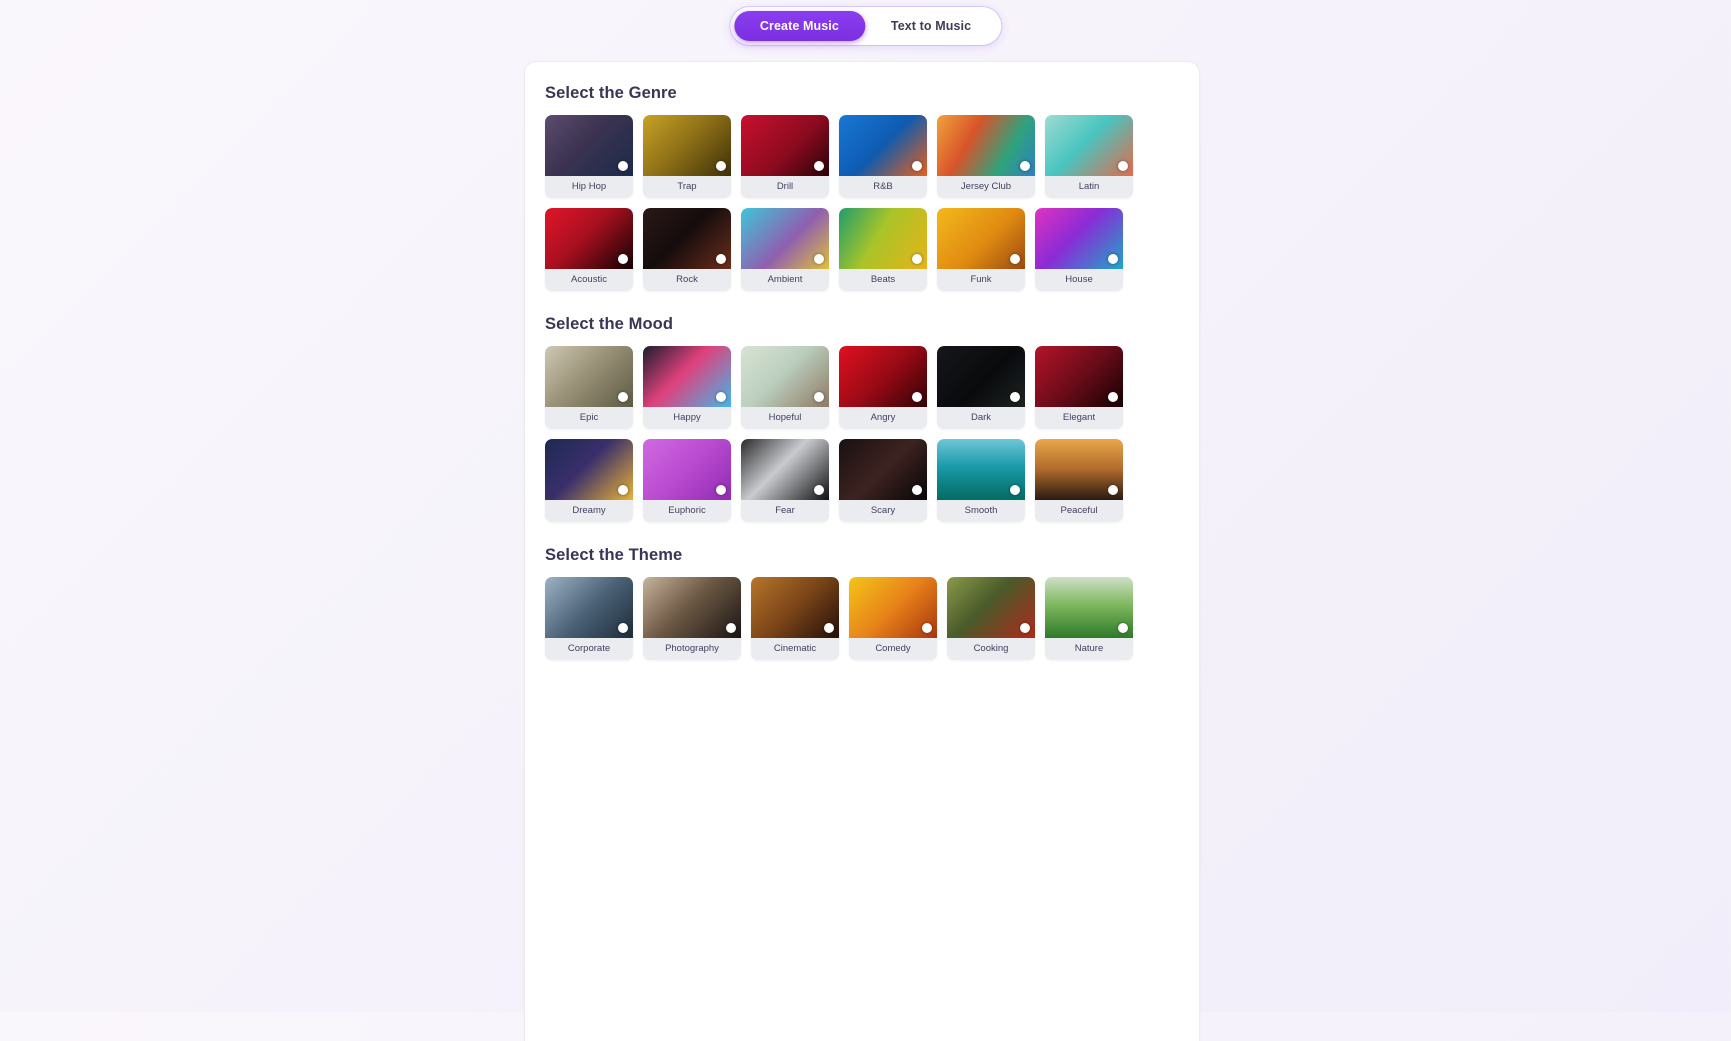 This screenshot has width=1731, height=1041. I want to click on option-card: Angry, so click(883, 387).